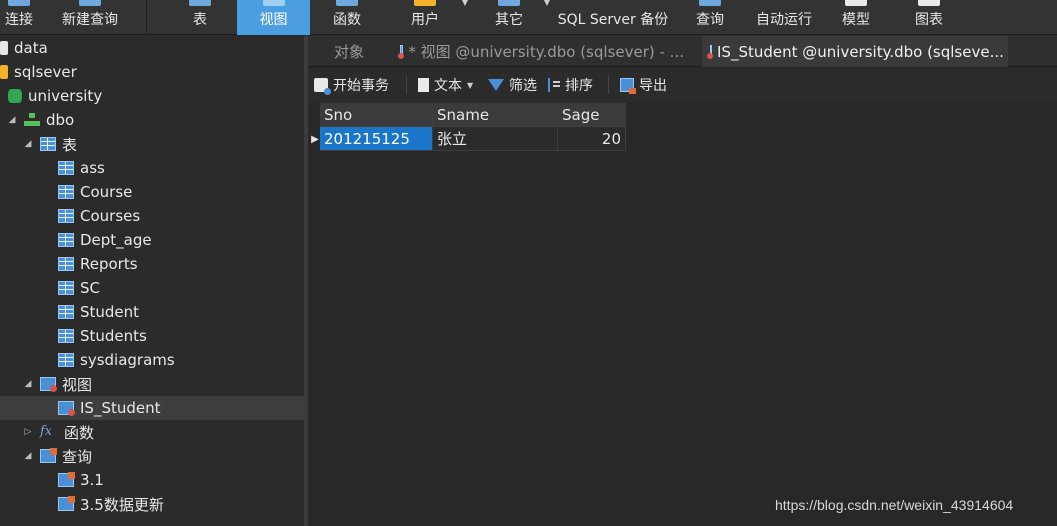 This screenshot has height=526, width=1057. What do you see at coordinates (152, 168) in the screenshot?
I see `tree-item-ass: ass` at bounding box center [152, 168].